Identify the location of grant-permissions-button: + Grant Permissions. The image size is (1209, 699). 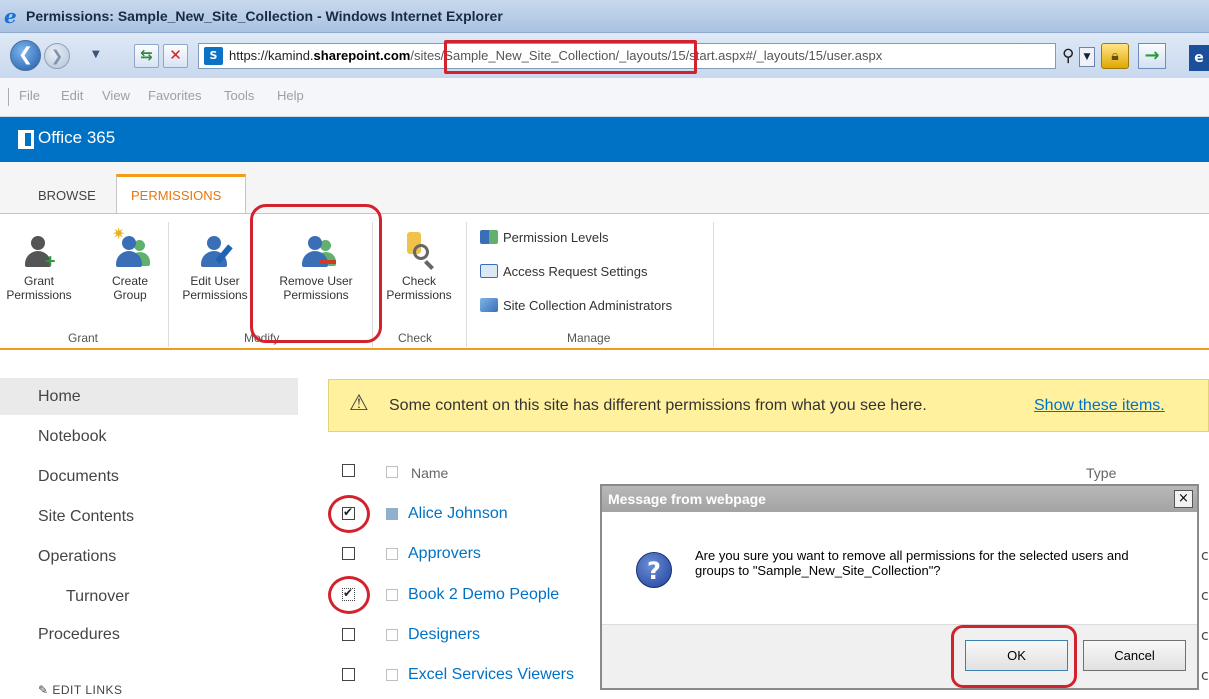
(39, 268).